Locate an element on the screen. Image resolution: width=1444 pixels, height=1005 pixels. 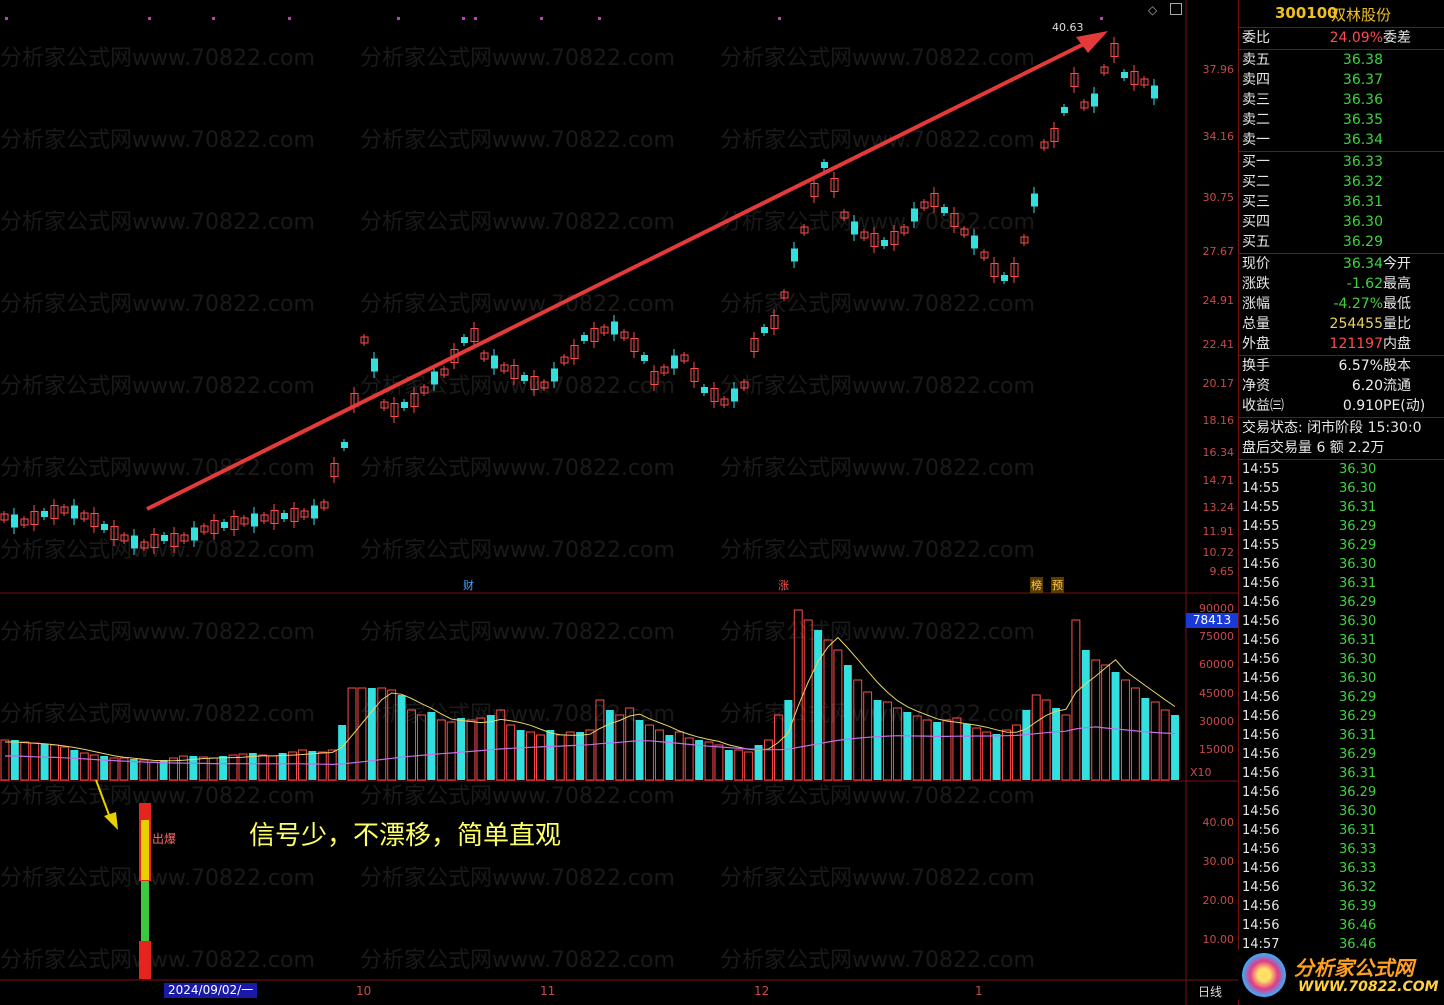
tick-row: 14:56 36.33 is located at coordinates (1341, 849).